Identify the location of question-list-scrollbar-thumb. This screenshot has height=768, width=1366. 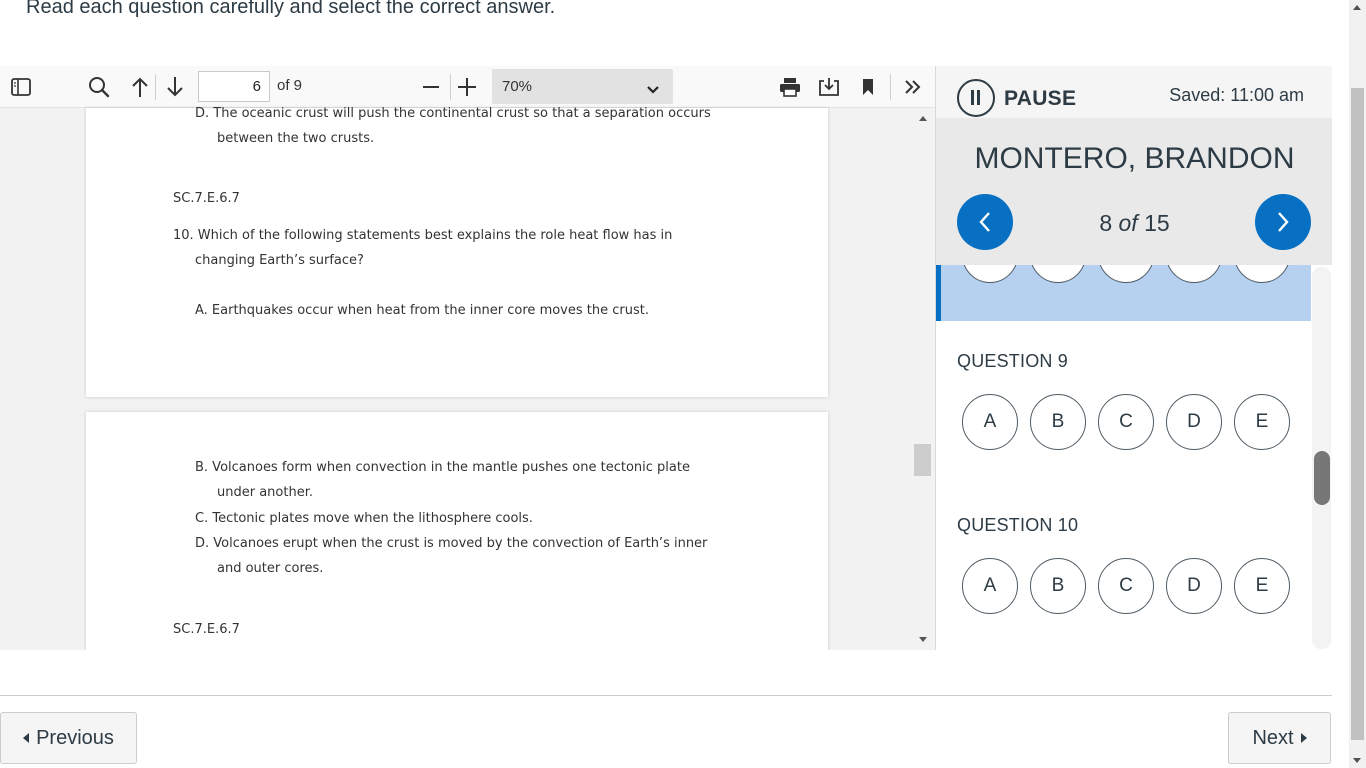
(1322, 478).